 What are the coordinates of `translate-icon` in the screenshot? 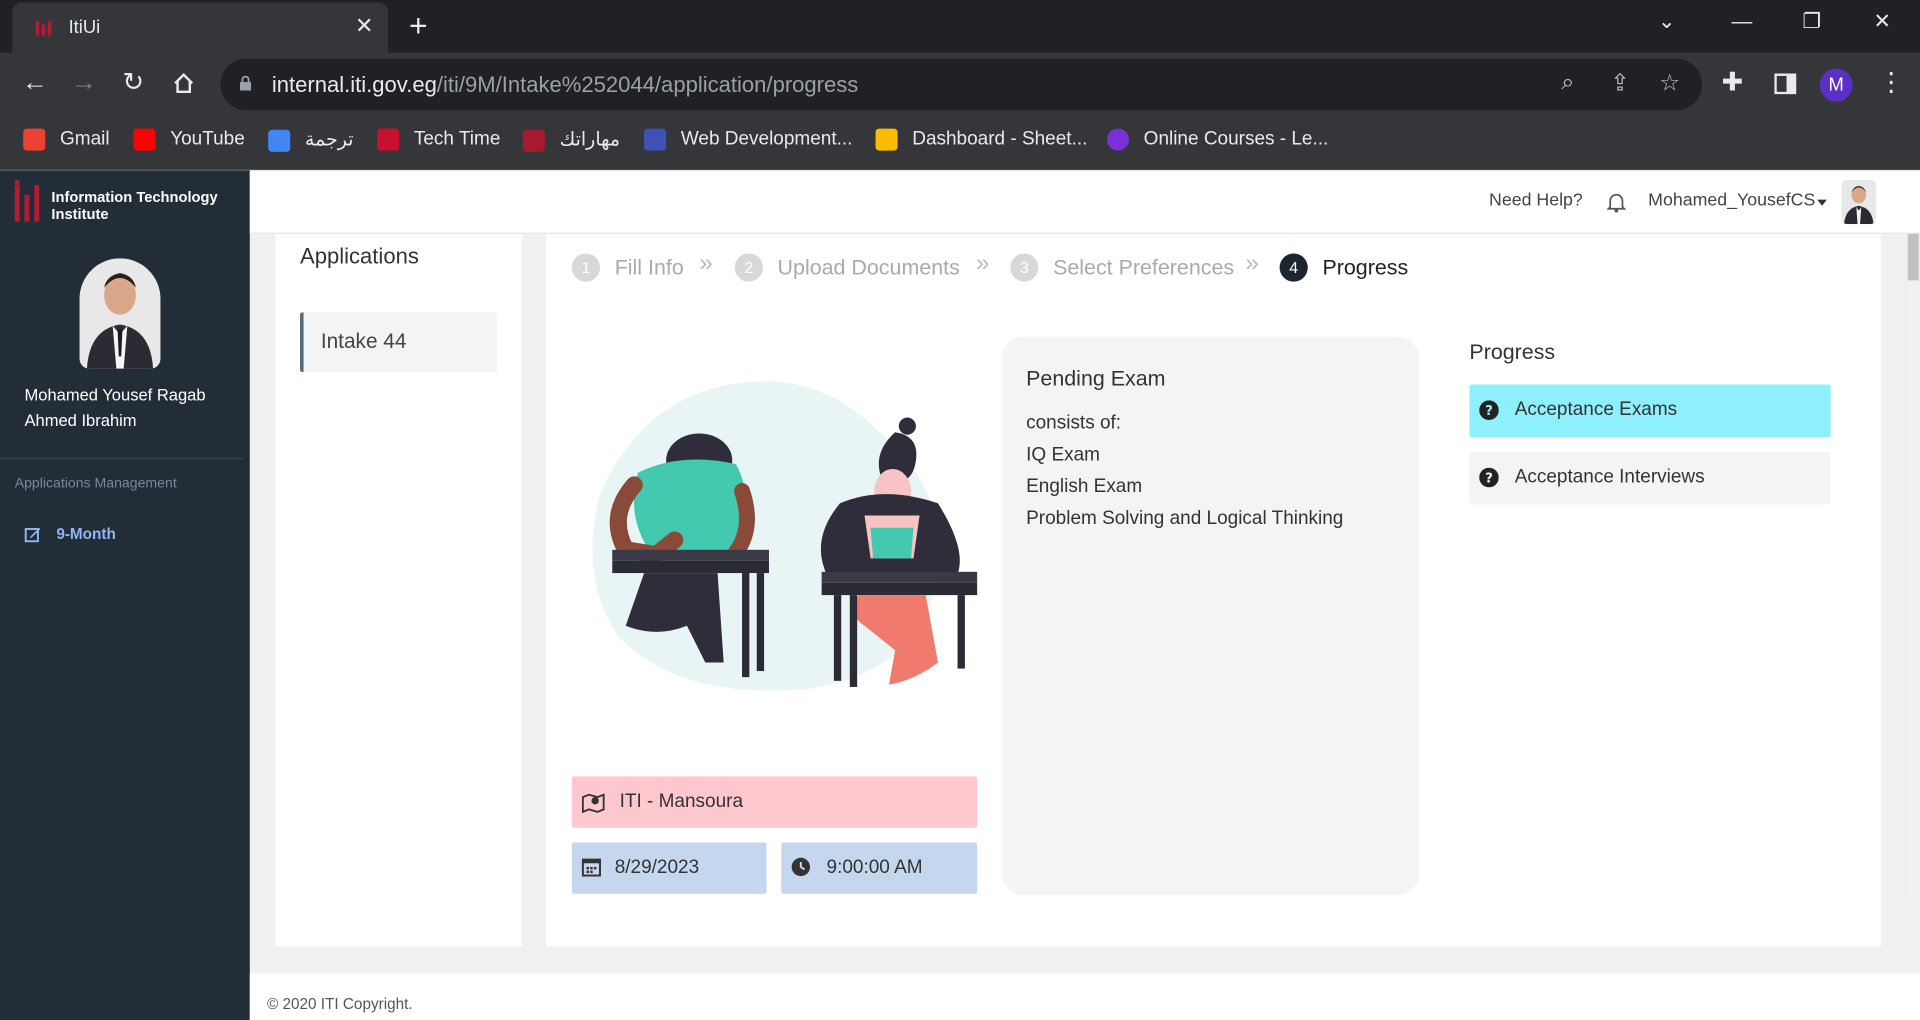 It's located at (279, 140).